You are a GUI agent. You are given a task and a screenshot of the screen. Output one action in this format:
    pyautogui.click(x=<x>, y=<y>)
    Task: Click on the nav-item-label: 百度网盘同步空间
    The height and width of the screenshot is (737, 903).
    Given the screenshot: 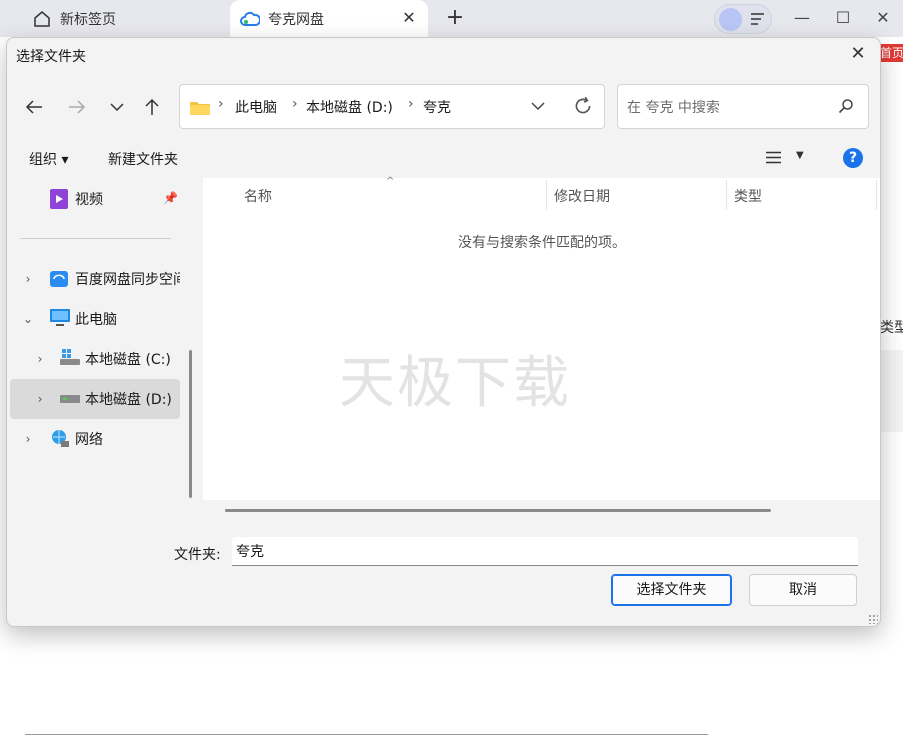 What is the action you would take?
    pyautogui.click(x=127, y=280)
    